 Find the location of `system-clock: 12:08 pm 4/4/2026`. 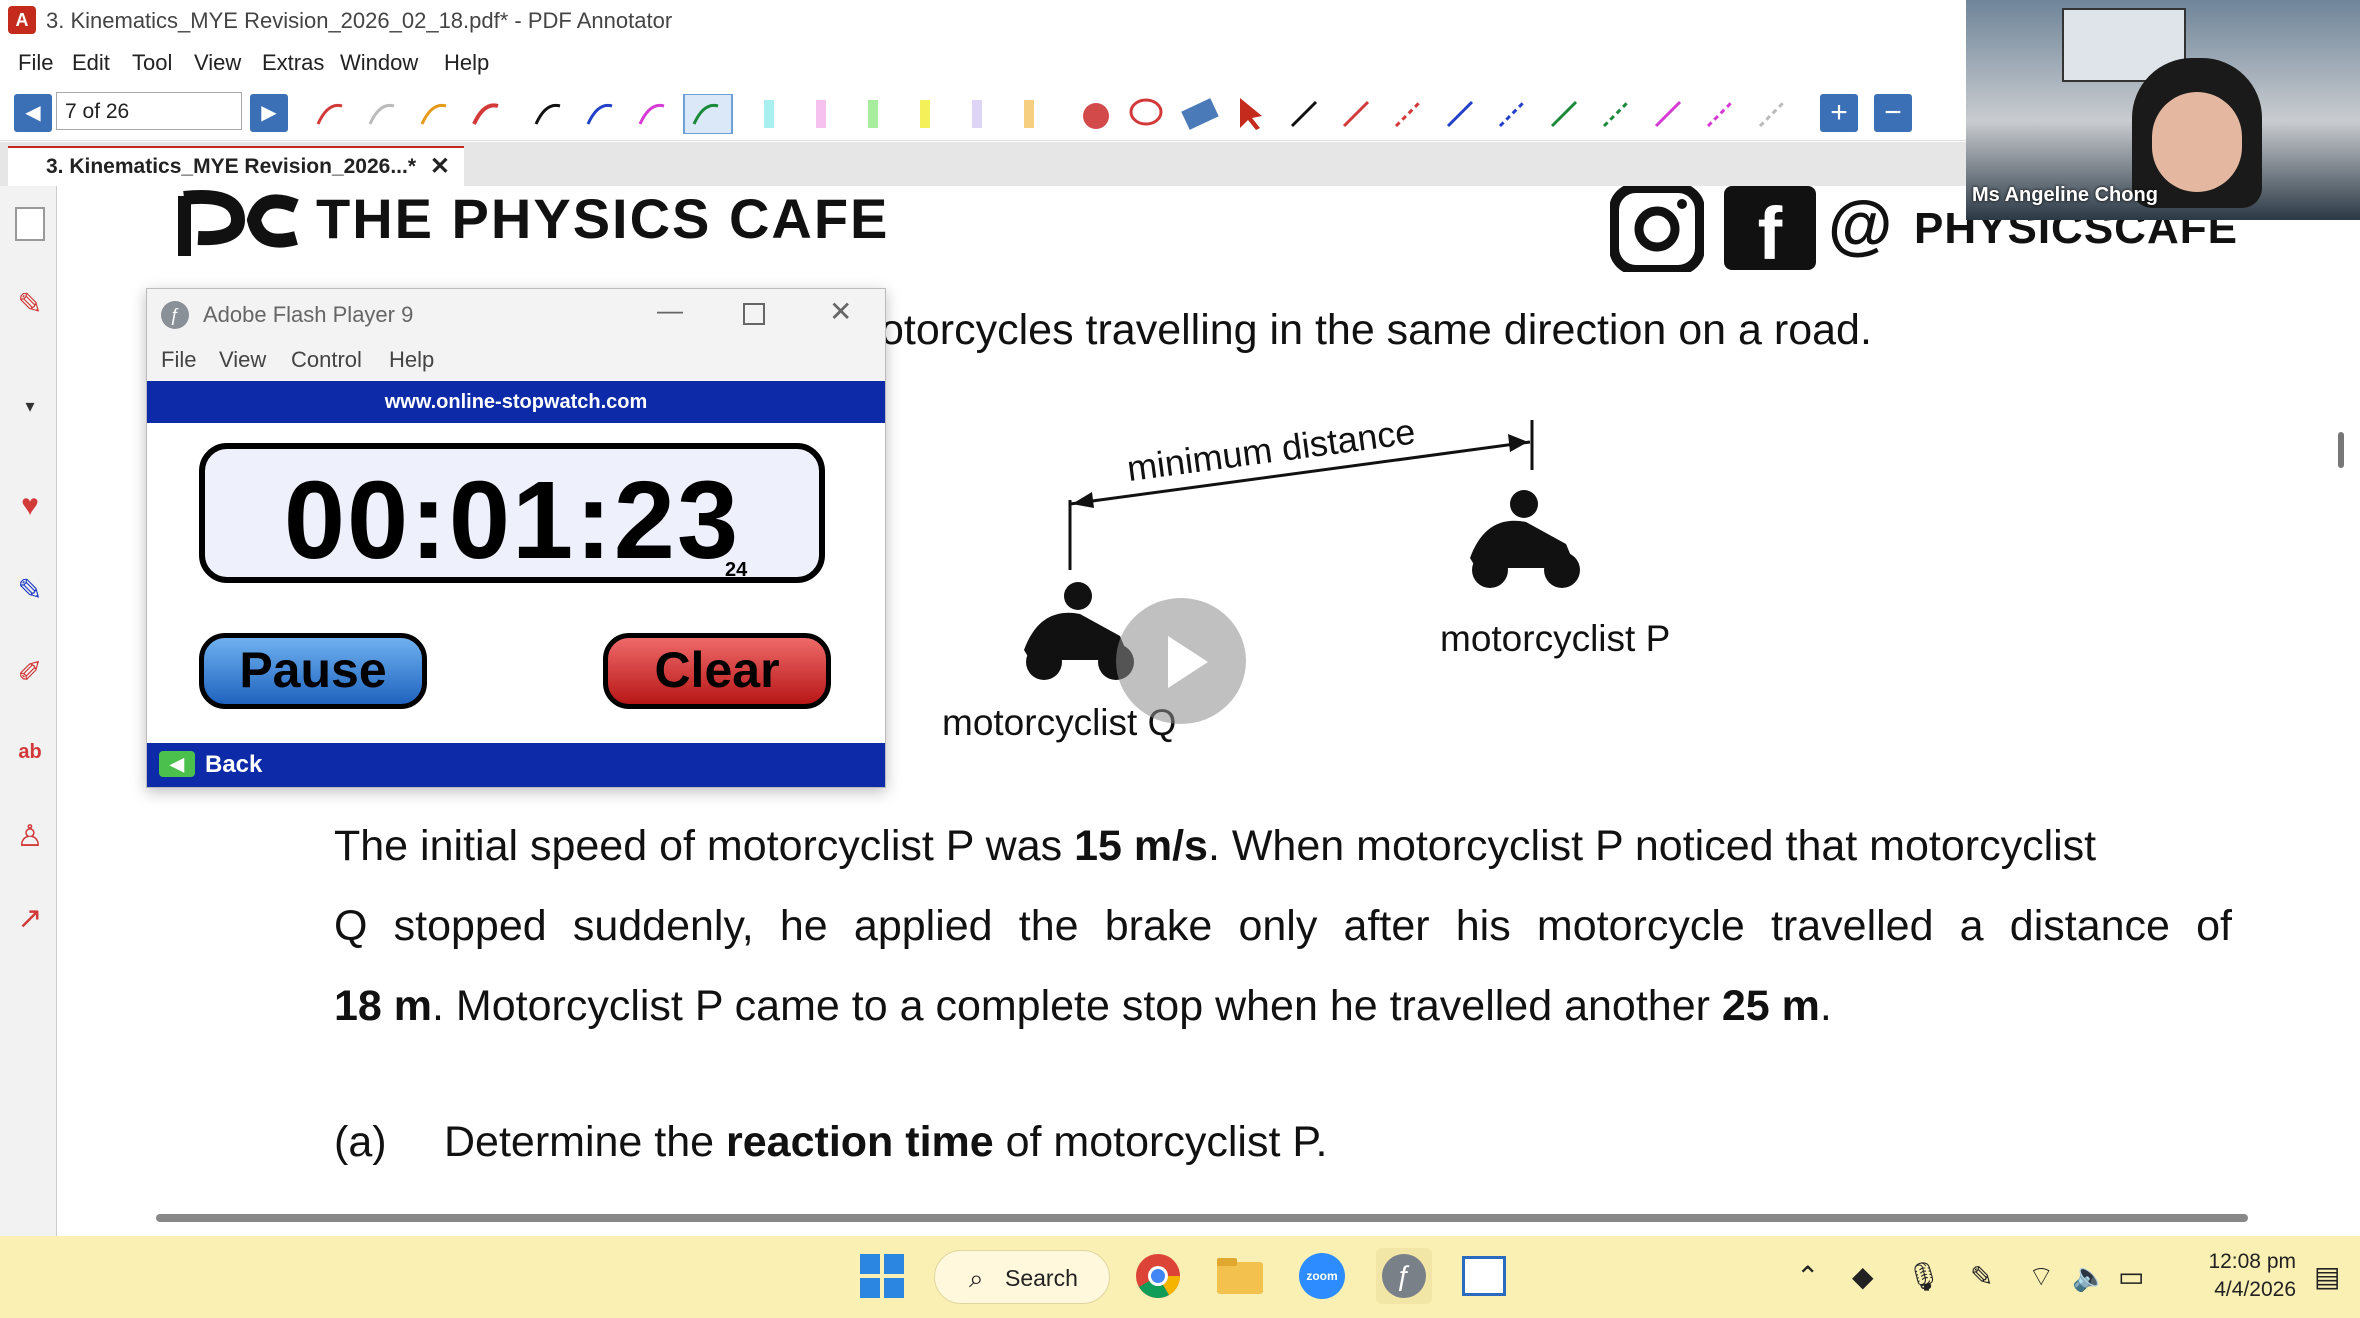

system-clock: 12:08 pm 4/4/2026 is located at coordinates (2232, 1276).